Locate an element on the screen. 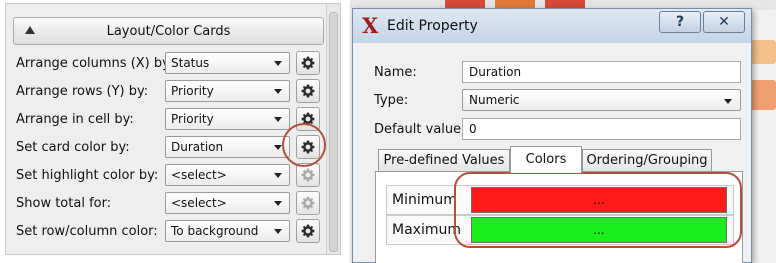 The height and width of the screenshot is (263, 776). arrange-in-cell-value: Priority is located at coordinates (192, 119).